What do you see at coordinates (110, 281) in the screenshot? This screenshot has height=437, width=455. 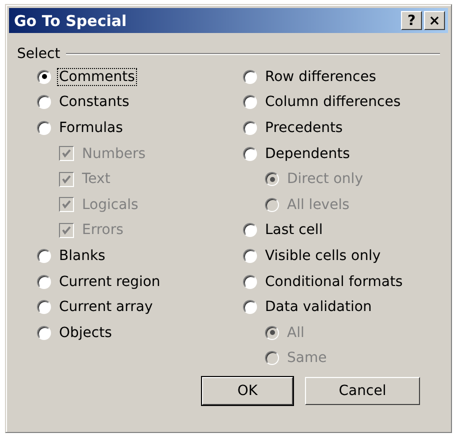 I see `option-label: Current region` at bounding box center [110, 281].